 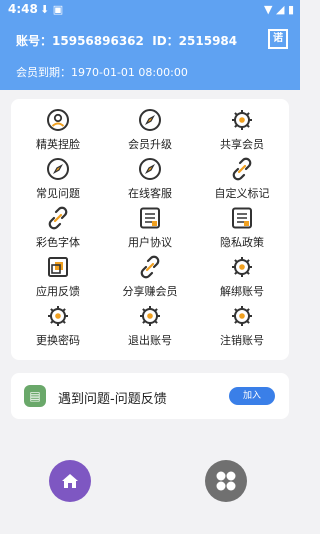 I want to click on menu-item-label: 常见问题, so click(x=58, y=193).